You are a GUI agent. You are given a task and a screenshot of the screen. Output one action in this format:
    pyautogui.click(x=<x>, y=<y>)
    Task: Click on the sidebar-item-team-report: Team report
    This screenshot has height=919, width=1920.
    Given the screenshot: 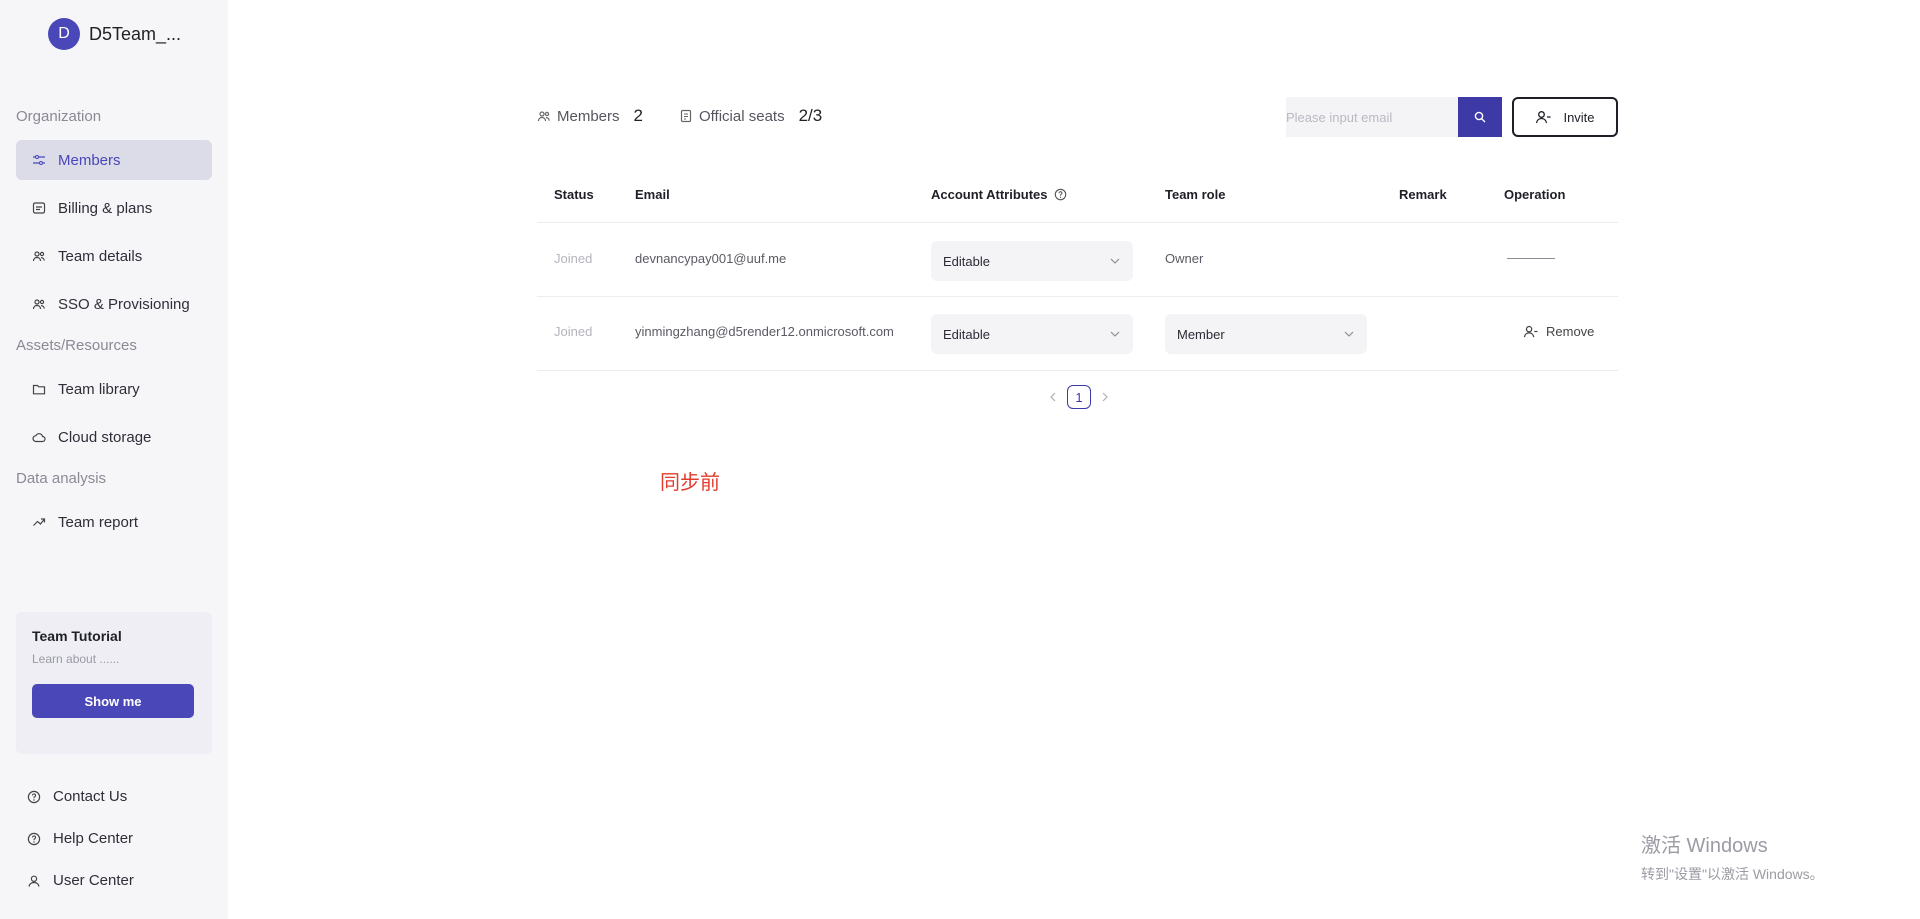 What is the action you would take?
    pyautogui.click(x=114, y=522)
    